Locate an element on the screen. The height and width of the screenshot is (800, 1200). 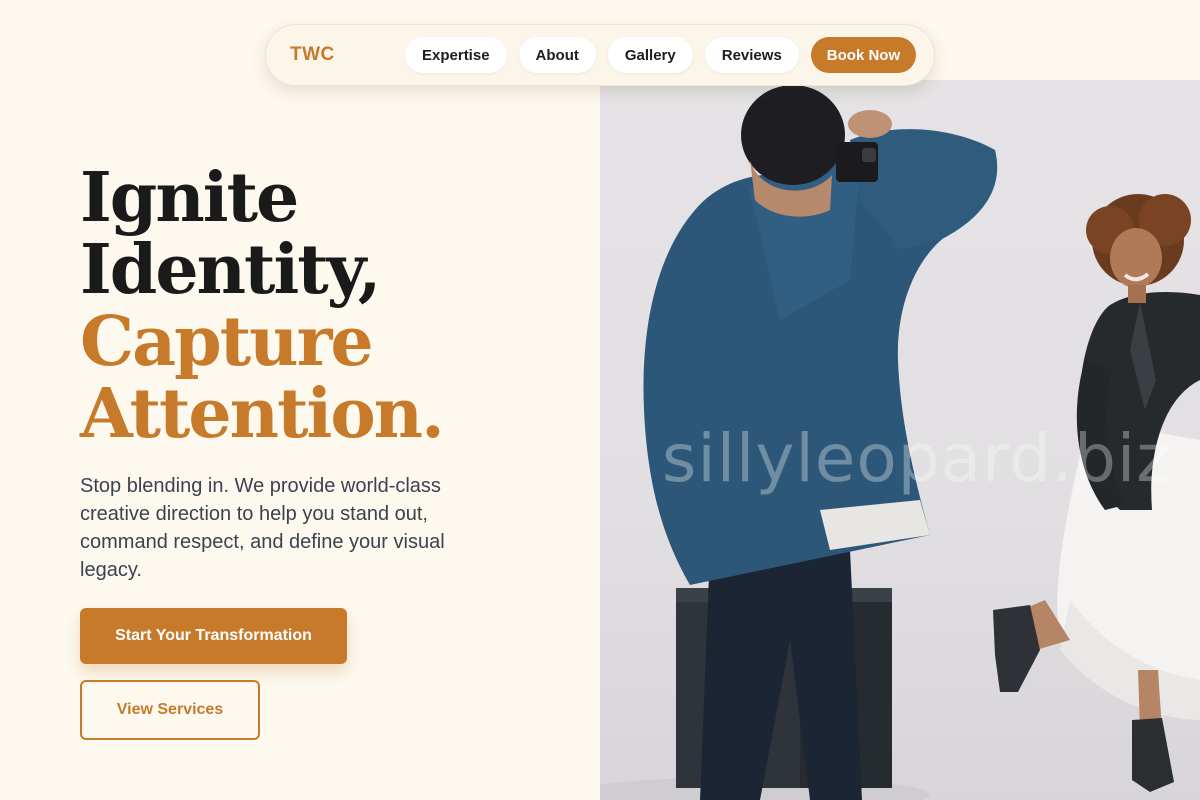
nav-link-about: About is located at coordinates (557, 55).